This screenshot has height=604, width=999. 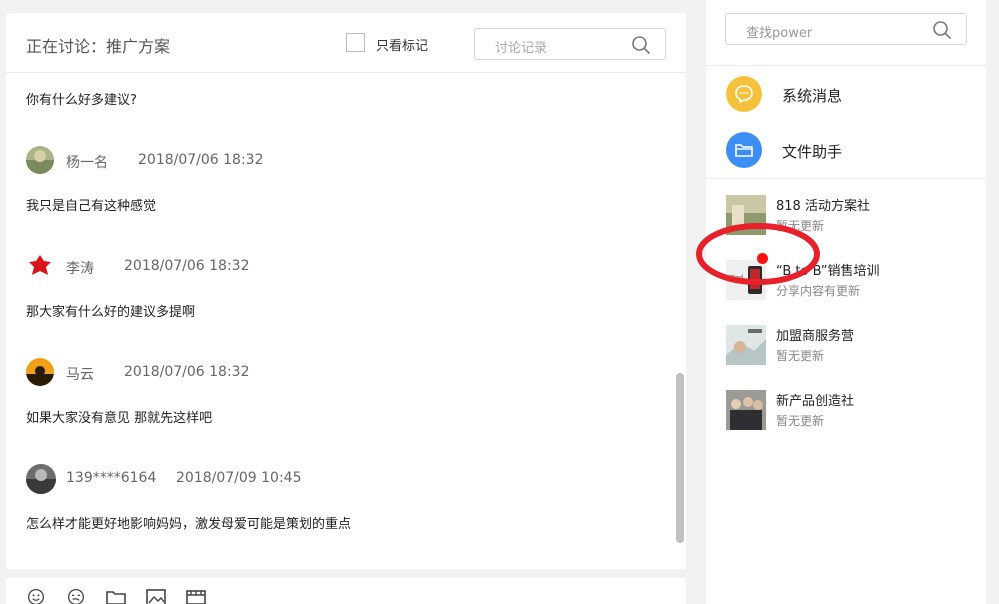 What do you see at coordinates (846, 150) in the screenshot?
I see `file-assistant-item: 文件助手` at bounding box center [846, 150].